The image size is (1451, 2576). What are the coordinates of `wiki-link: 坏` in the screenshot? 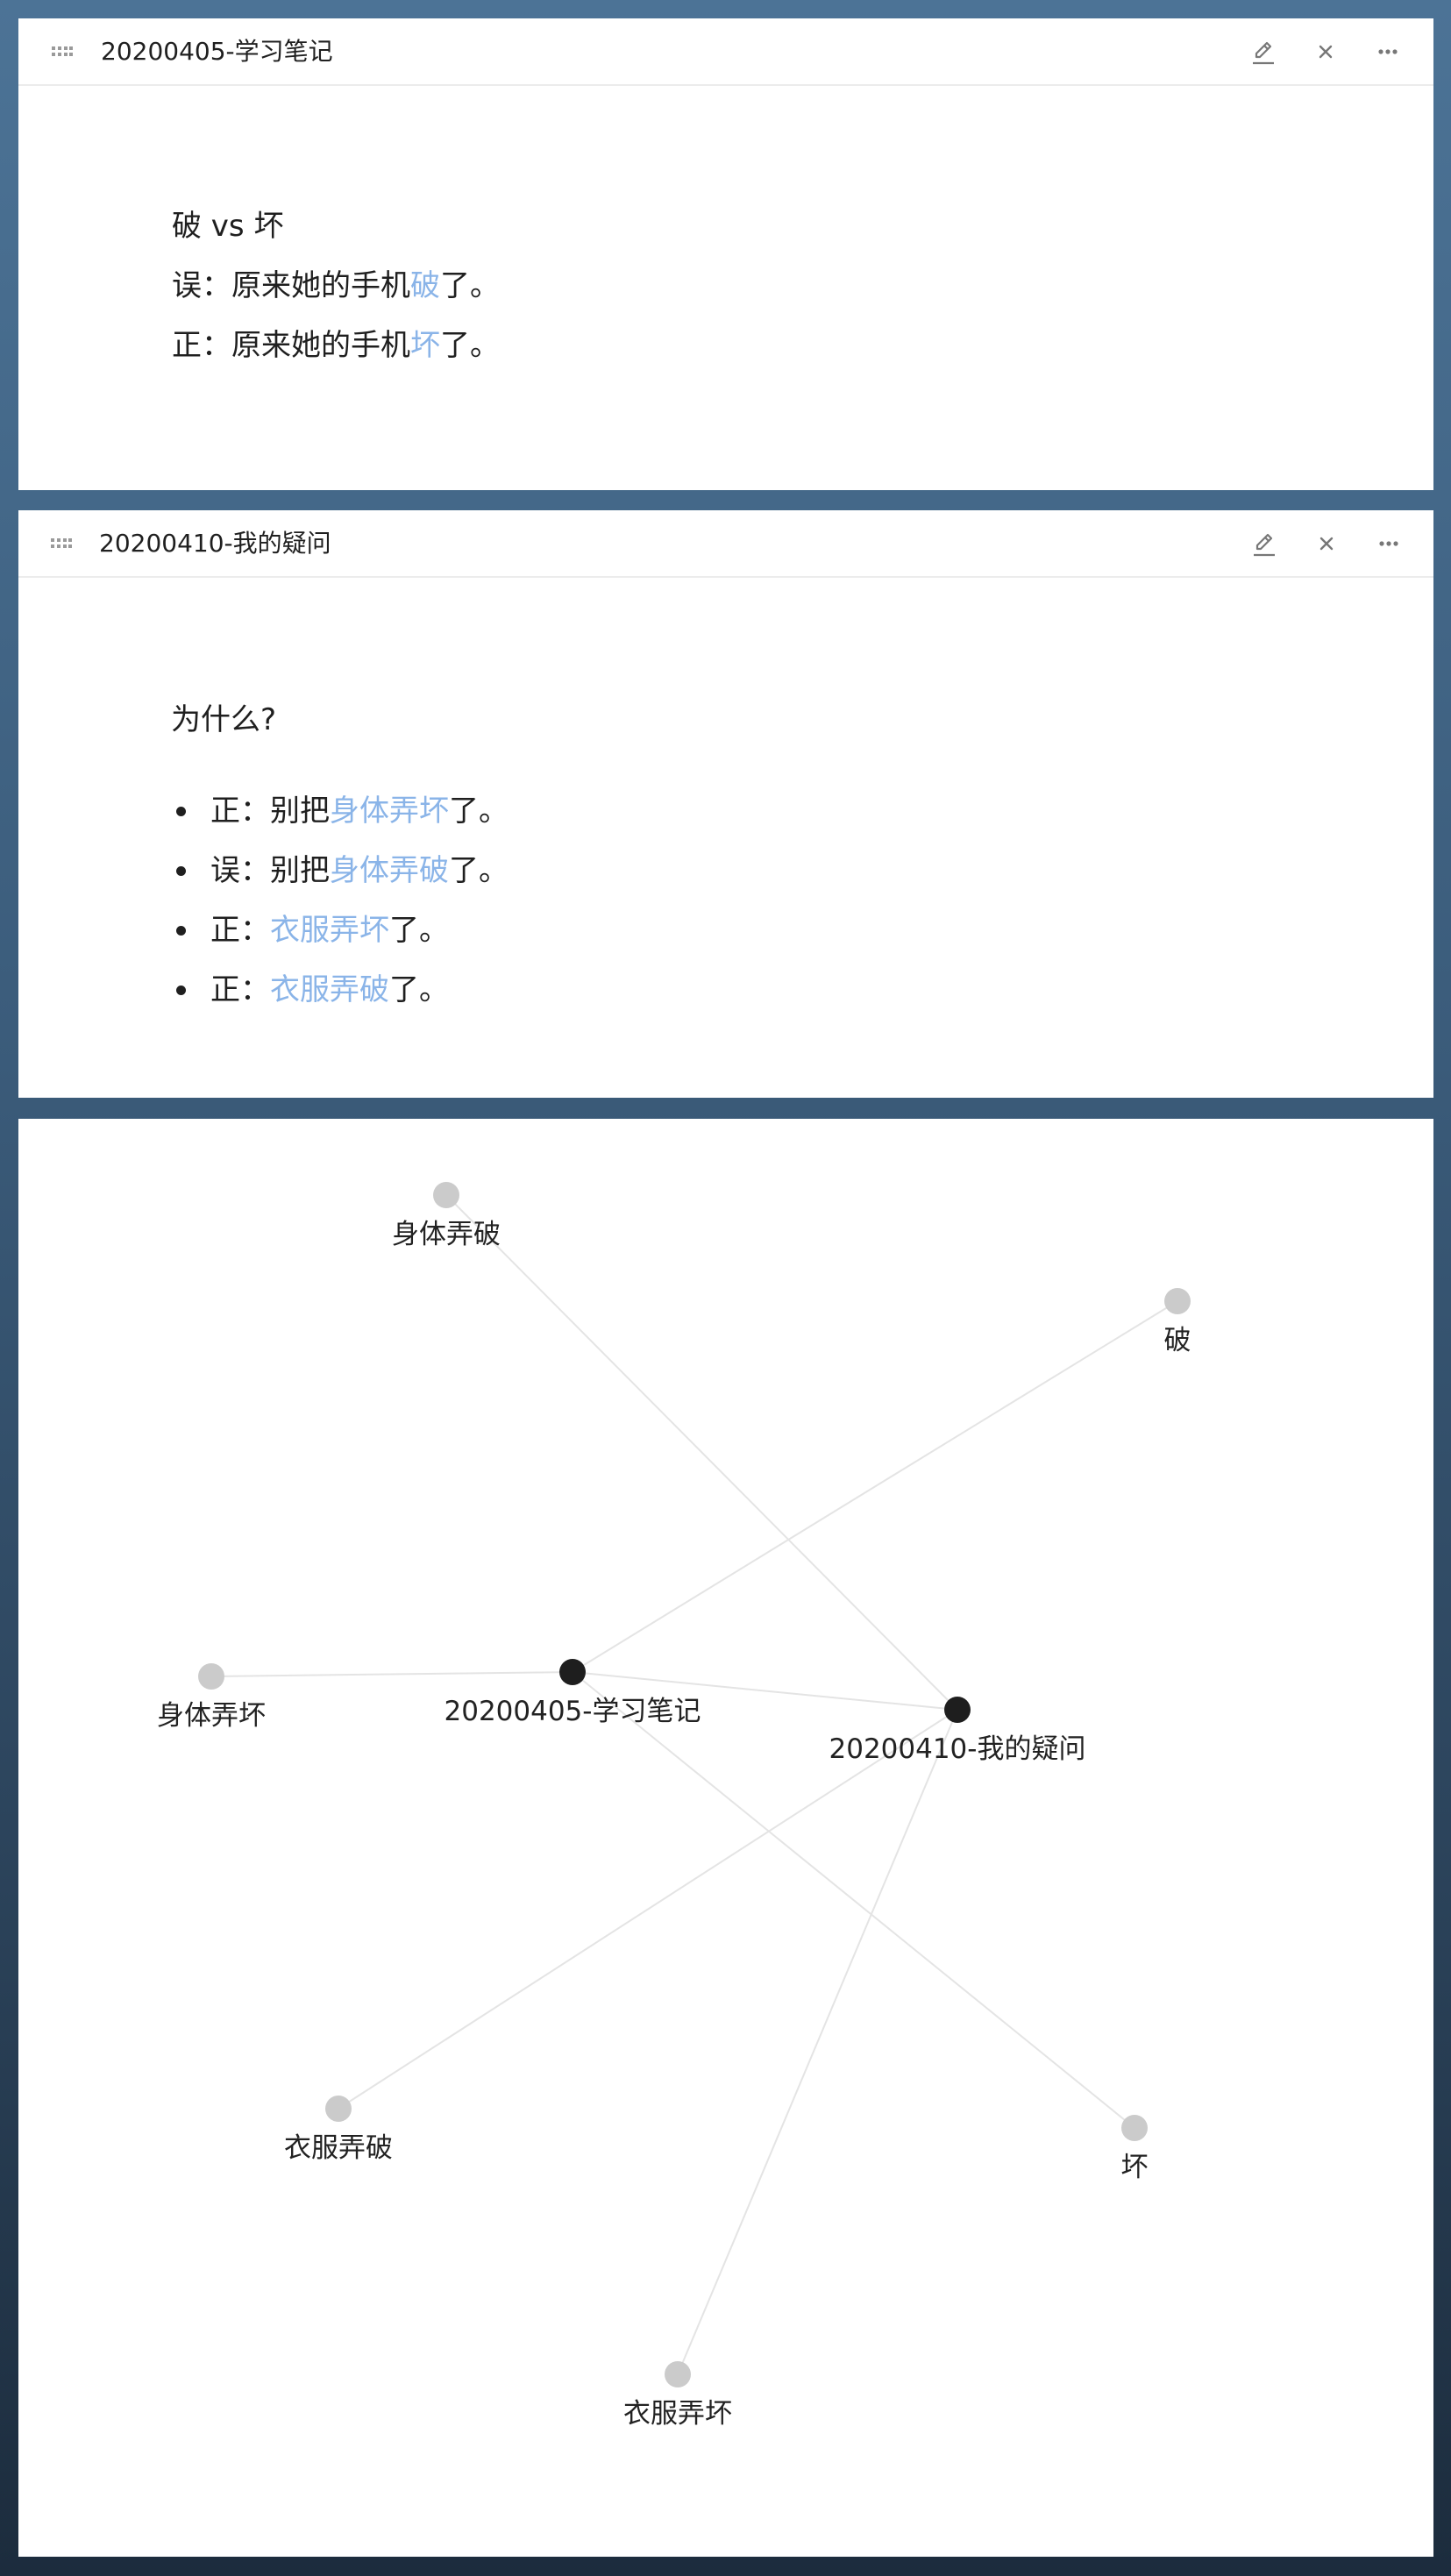 It's located at (425, 345).